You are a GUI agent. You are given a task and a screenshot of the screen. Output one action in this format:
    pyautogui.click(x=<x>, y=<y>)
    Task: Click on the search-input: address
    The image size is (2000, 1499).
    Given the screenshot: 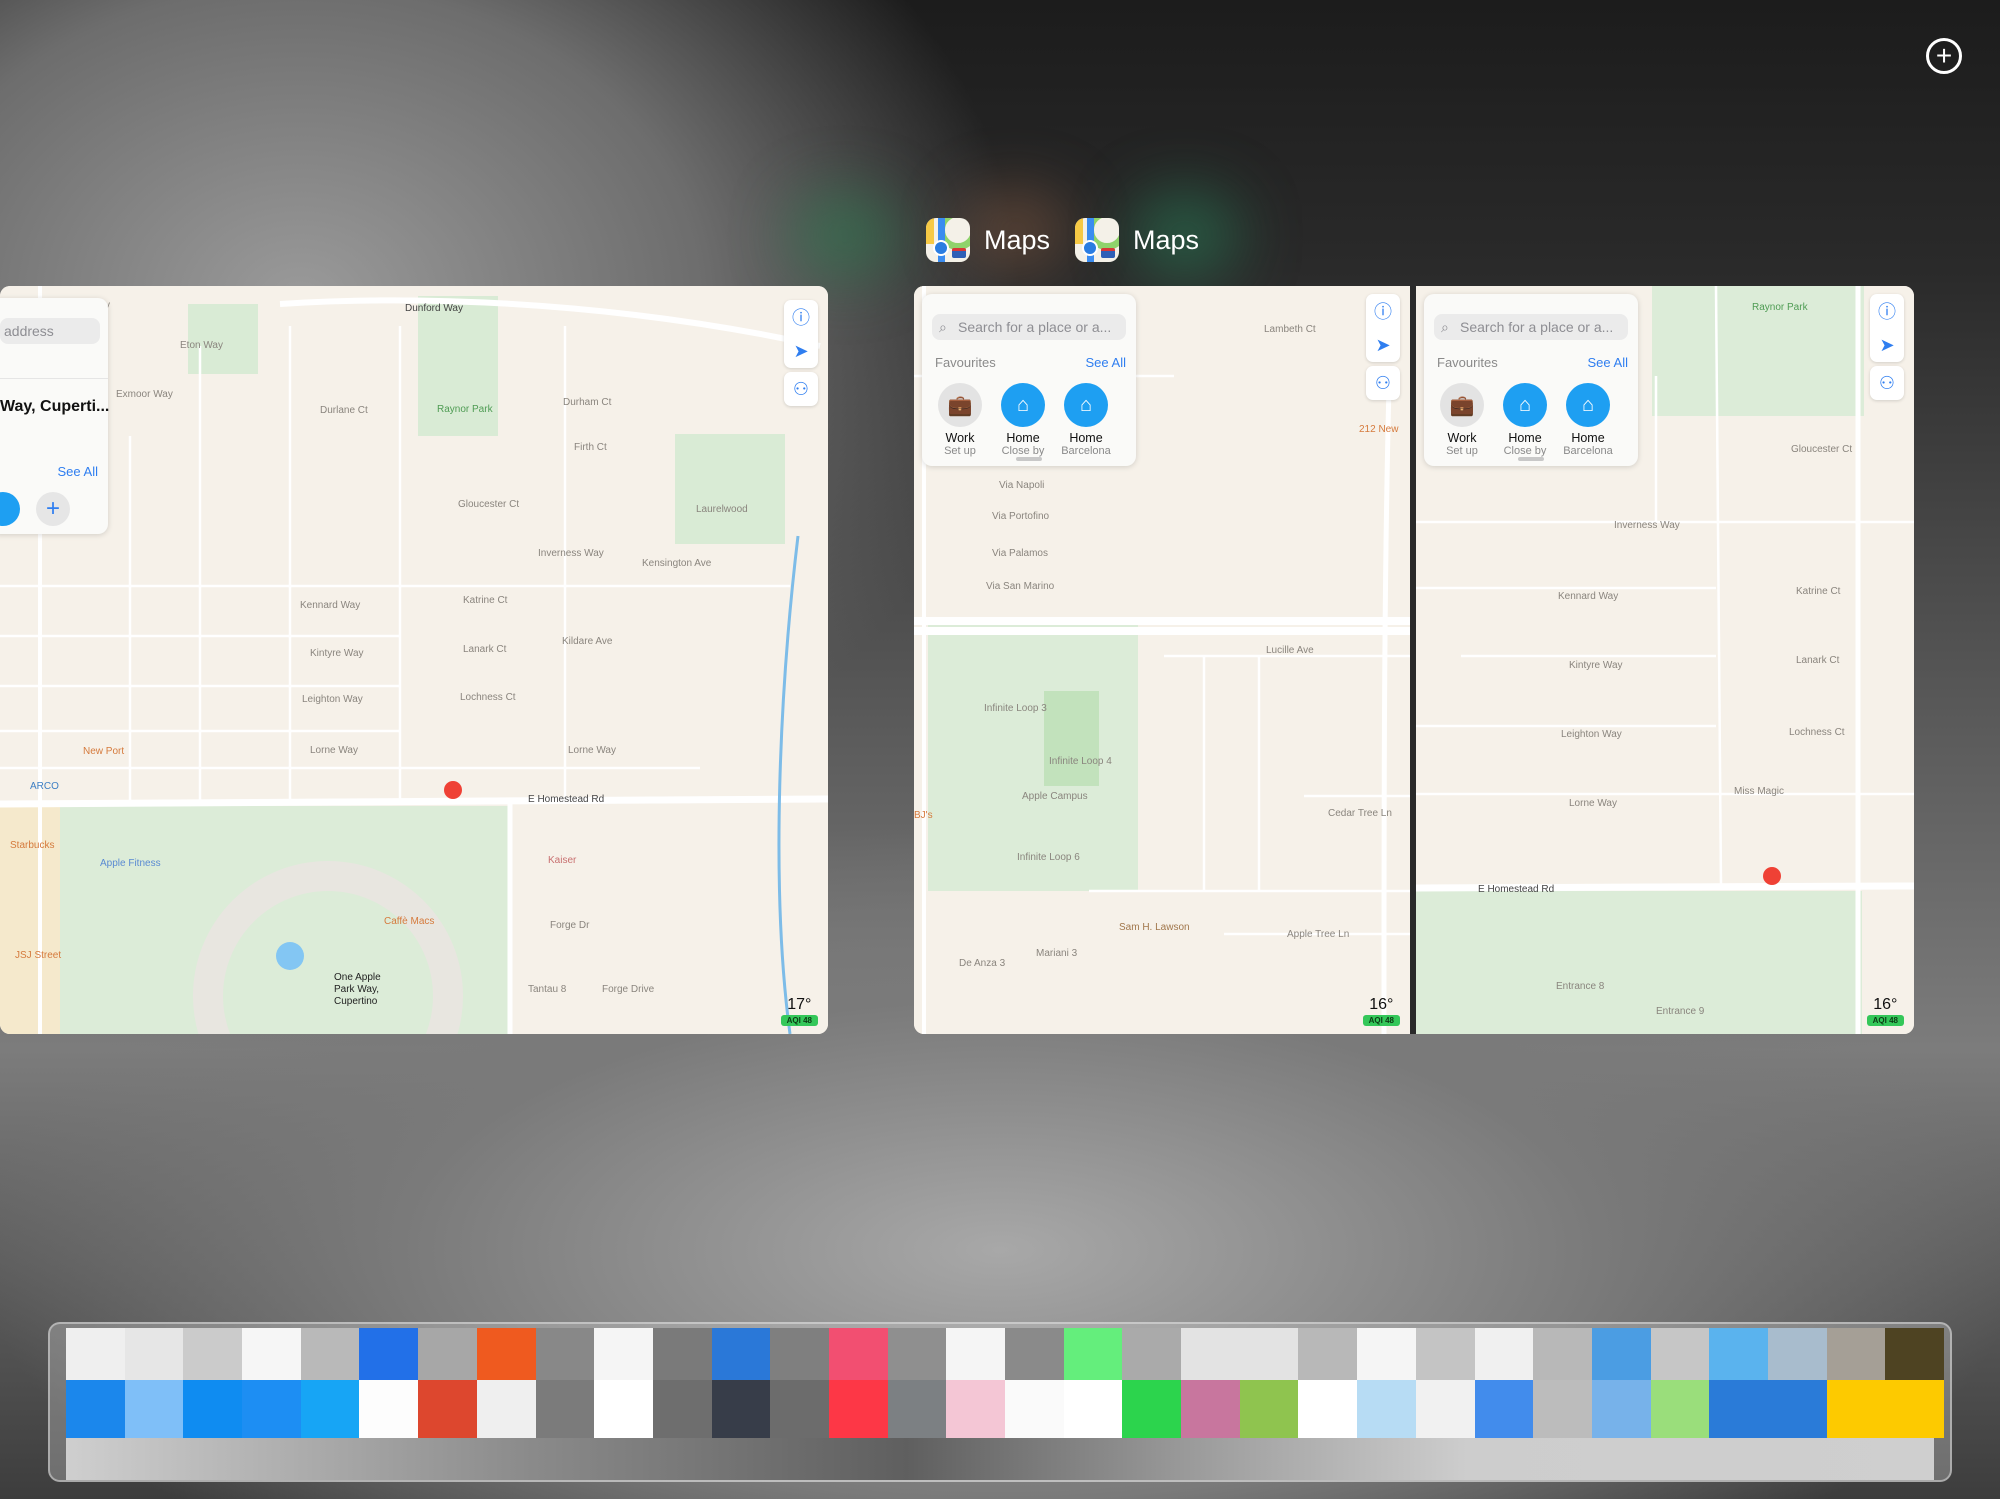 What is the action you would take?
    pyautogui.click(x=50, y=331)
    